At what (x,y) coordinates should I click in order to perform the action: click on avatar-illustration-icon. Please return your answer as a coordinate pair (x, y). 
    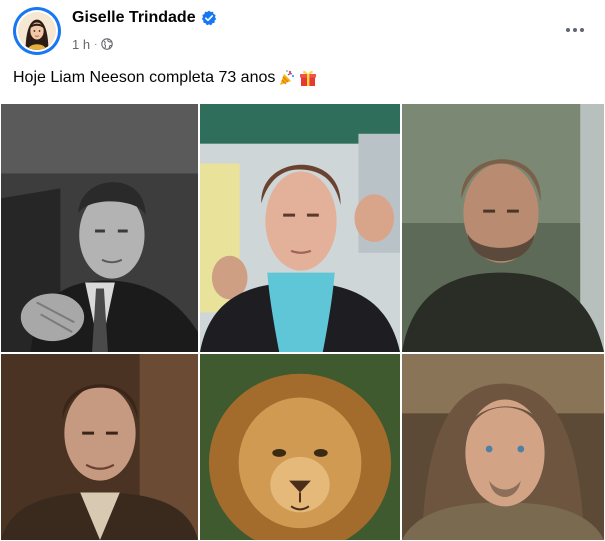
    Looking at the image, I should click on (37, 31).